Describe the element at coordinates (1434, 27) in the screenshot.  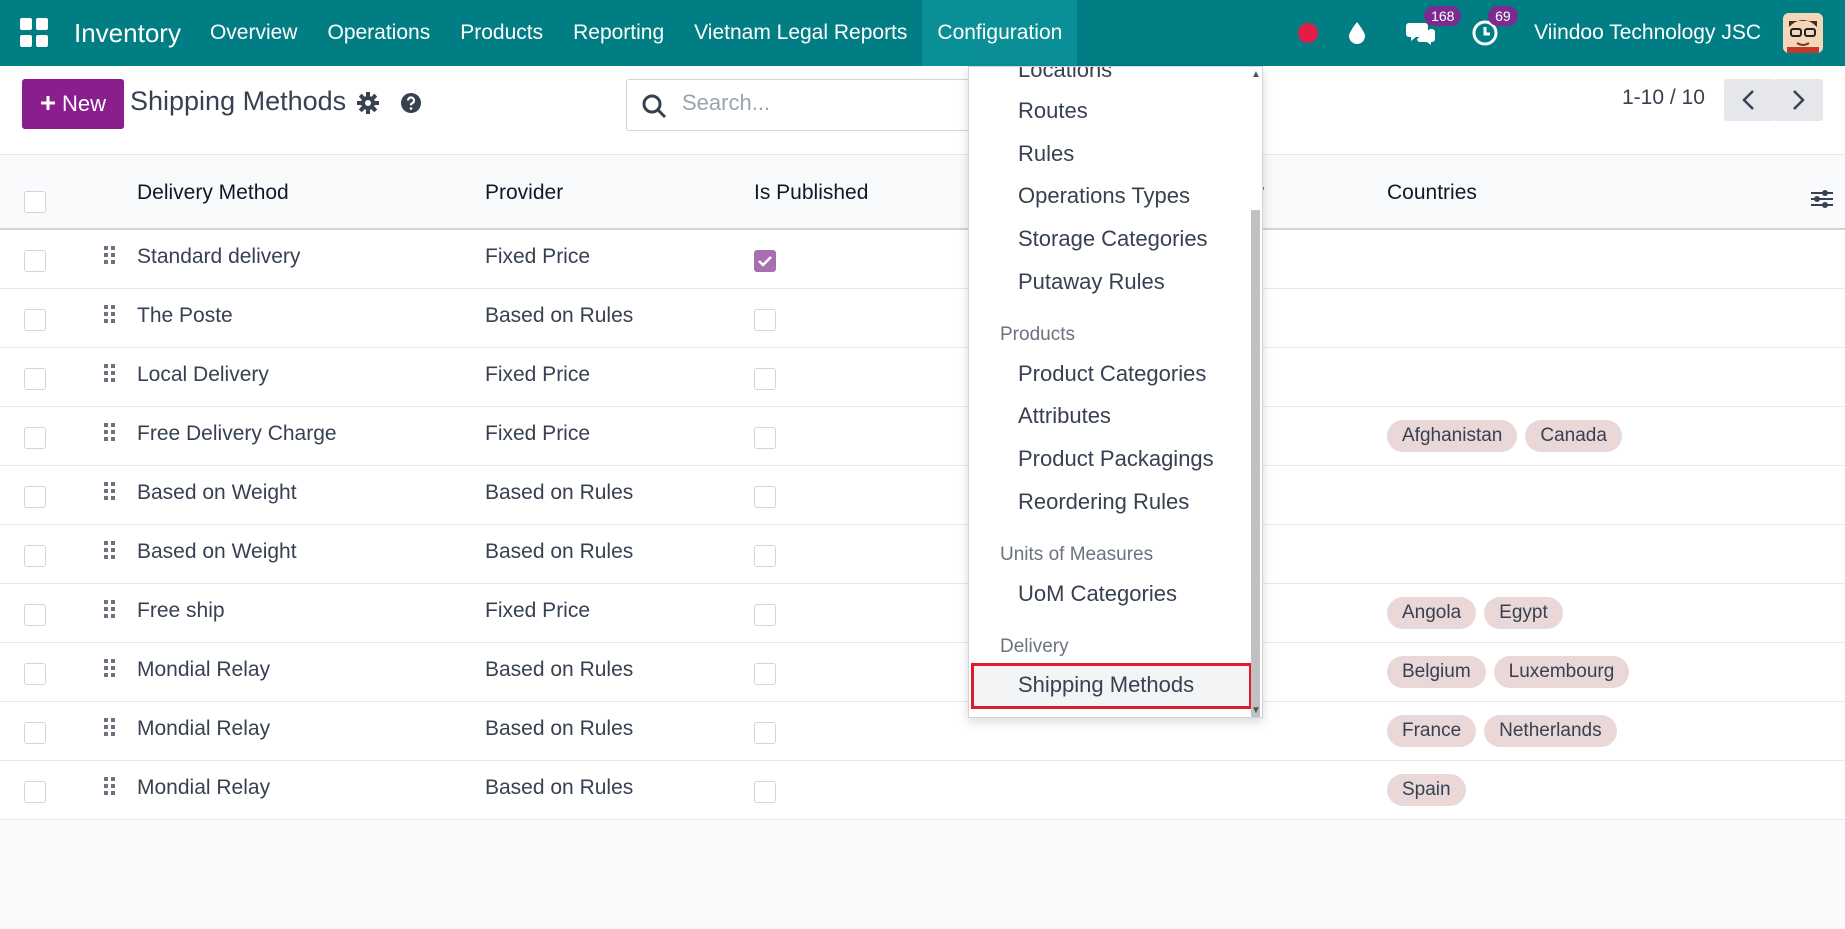
I see `messages-icon: 168` at that location.